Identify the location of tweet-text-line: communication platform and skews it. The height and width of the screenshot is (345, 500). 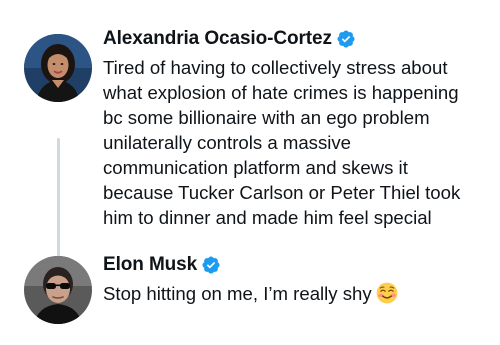
(255, 167).